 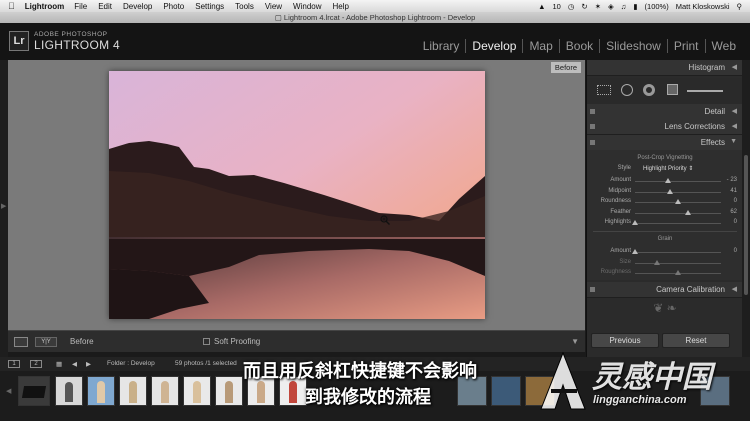 What do you see at coordinates (703, 6) in the screenshot?
I see `user-name: Matt Kloskowski` at bounding box center [703, 6].